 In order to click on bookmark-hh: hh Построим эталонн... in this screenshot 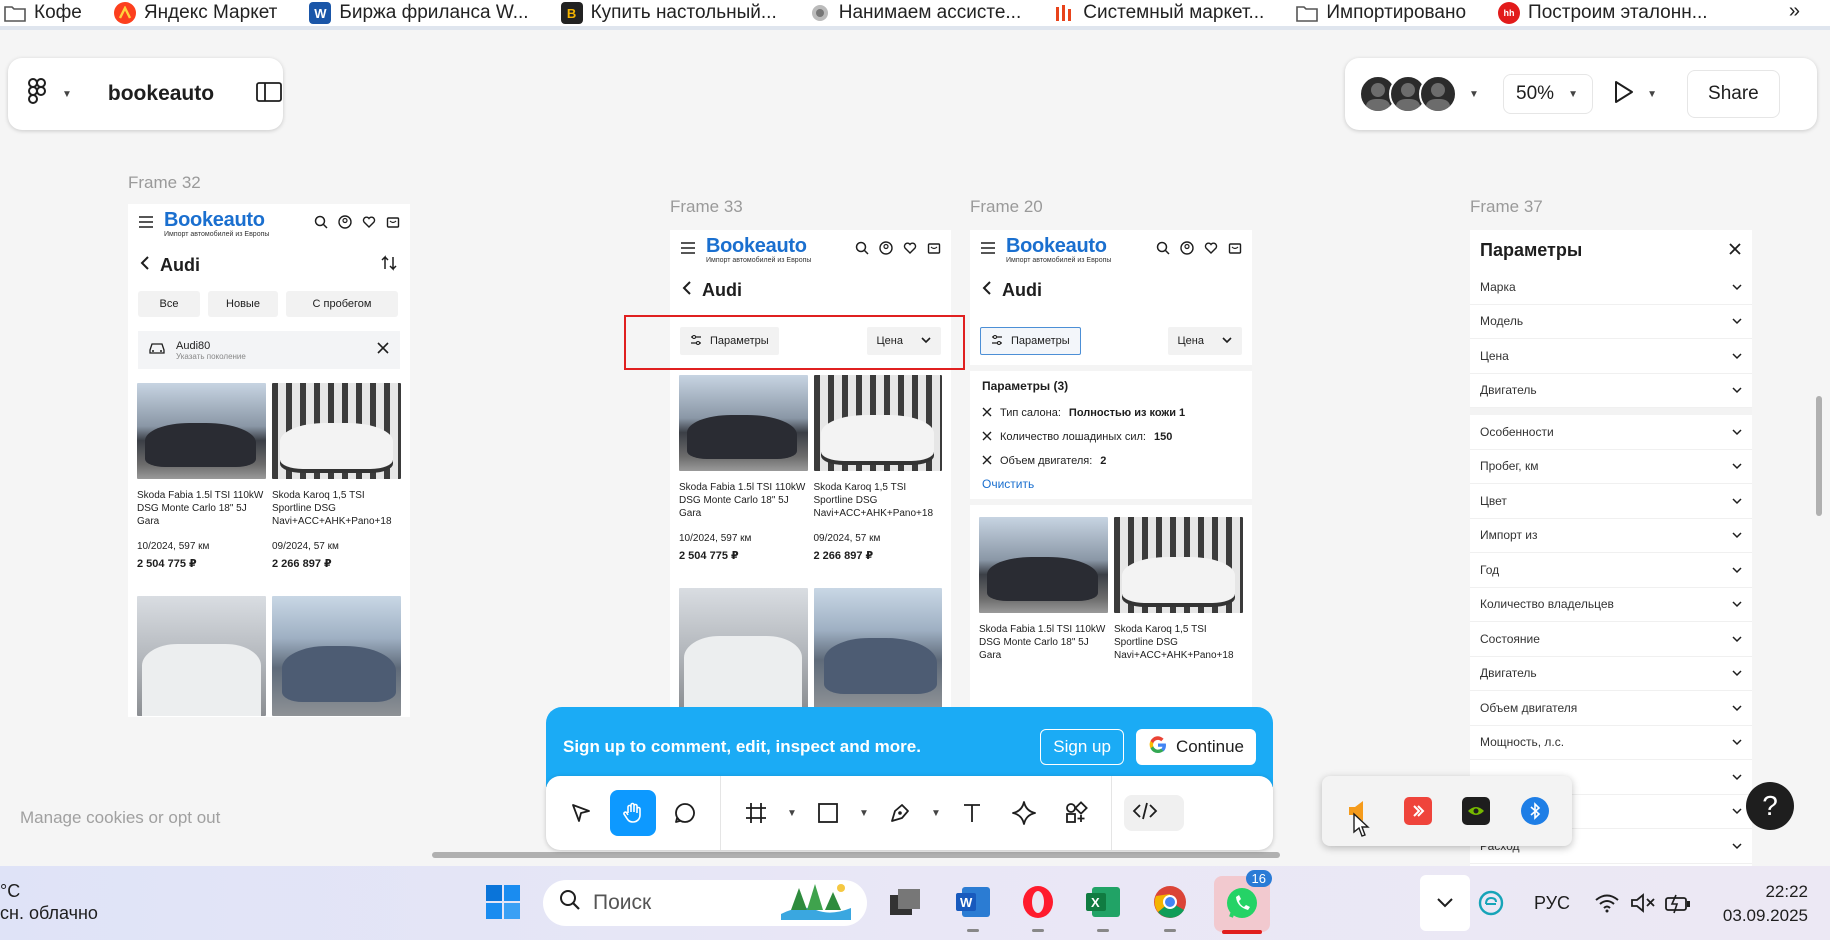, I will do `click(1603, 13)`.